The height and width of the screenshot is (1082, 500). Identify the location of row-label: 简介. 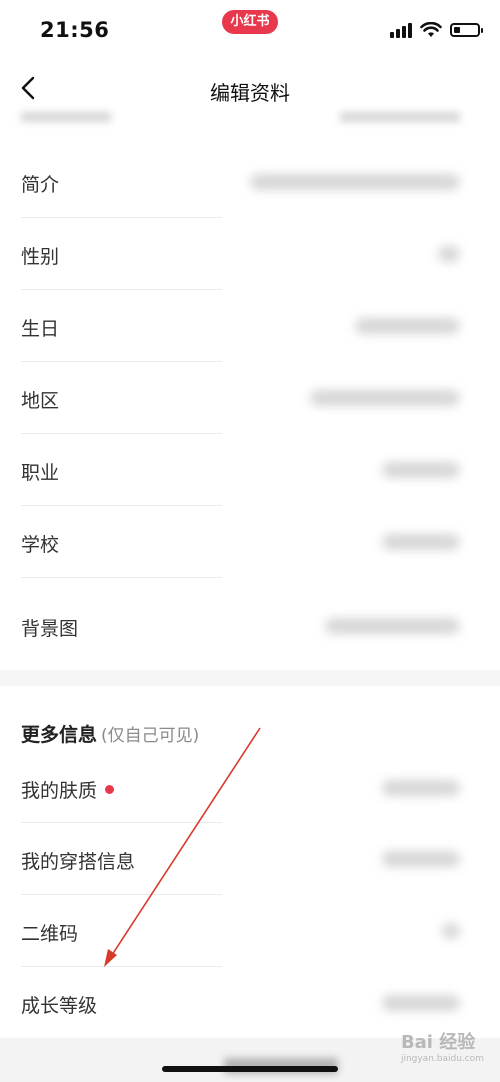
(40, 185).